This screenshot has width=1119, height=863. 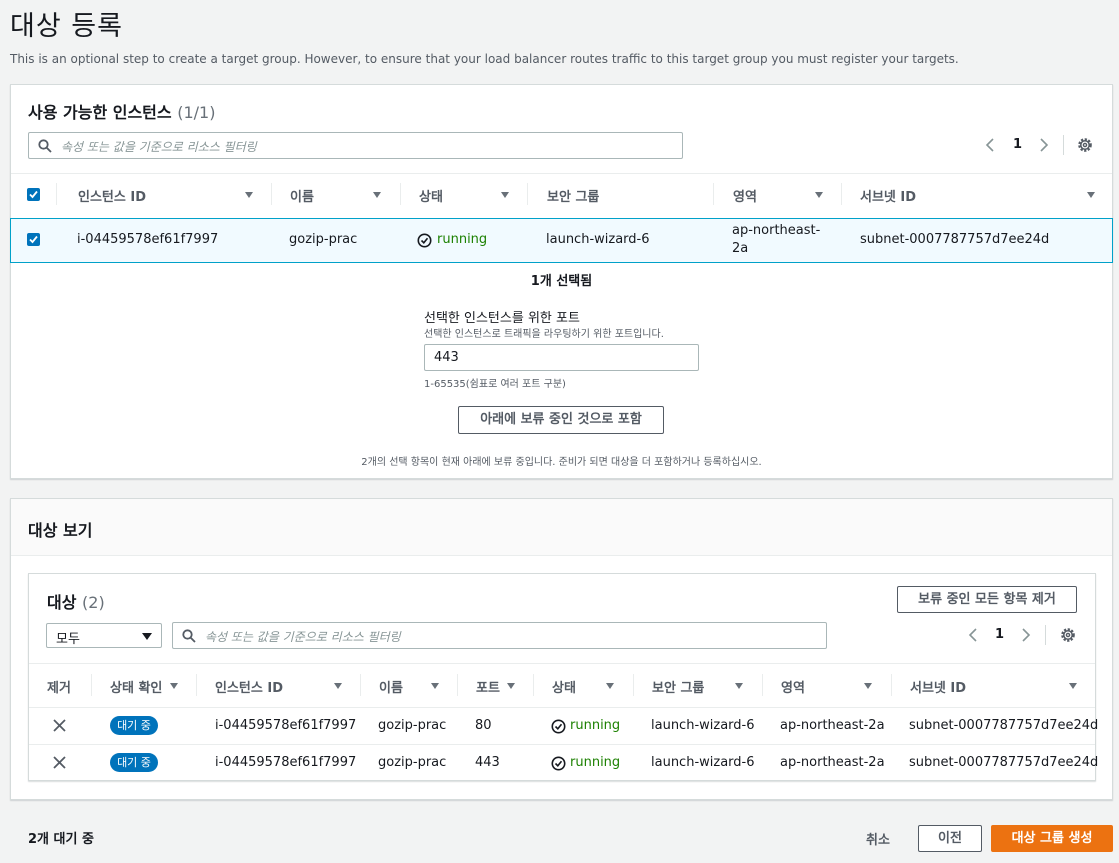 I want to click on caret-down-icon, so click(x=147, y=636).